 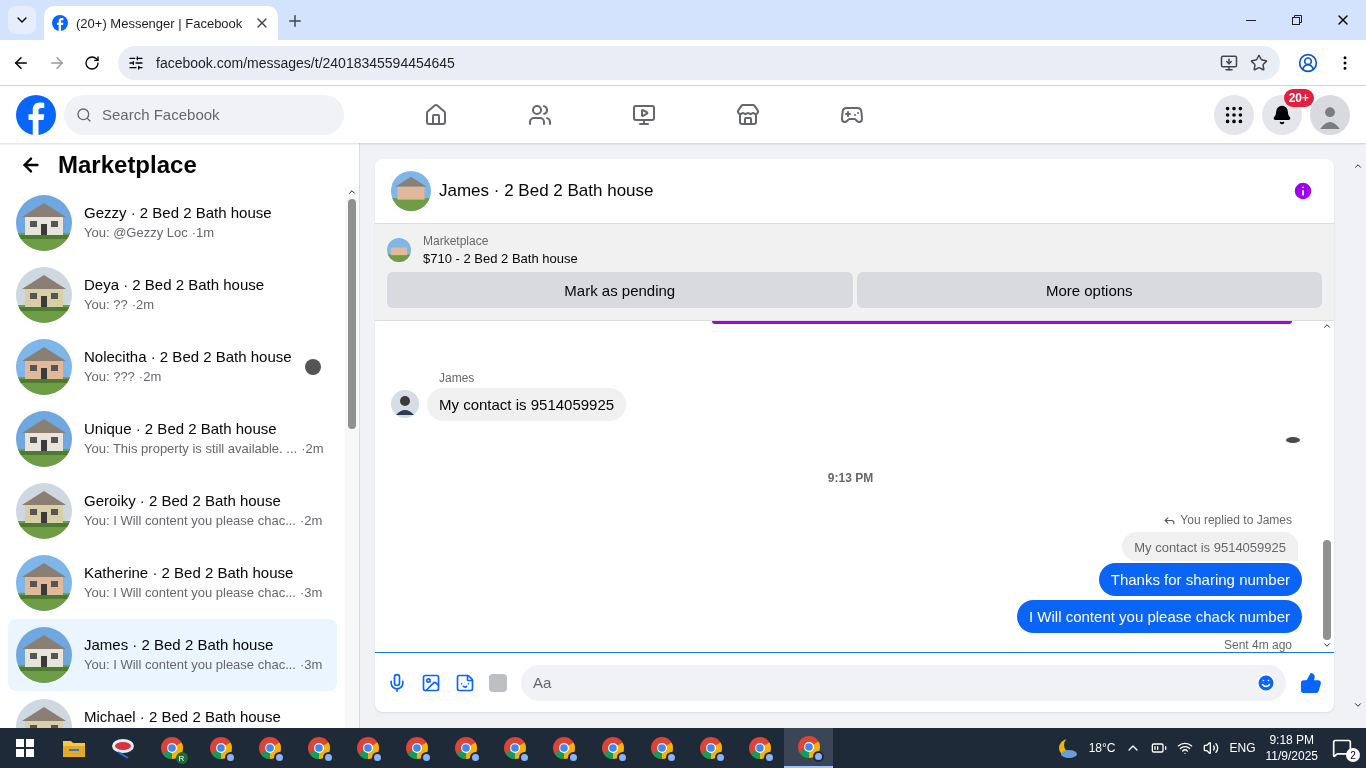 I want to click on message-preview: You: ???, so click(x=109, y=376).